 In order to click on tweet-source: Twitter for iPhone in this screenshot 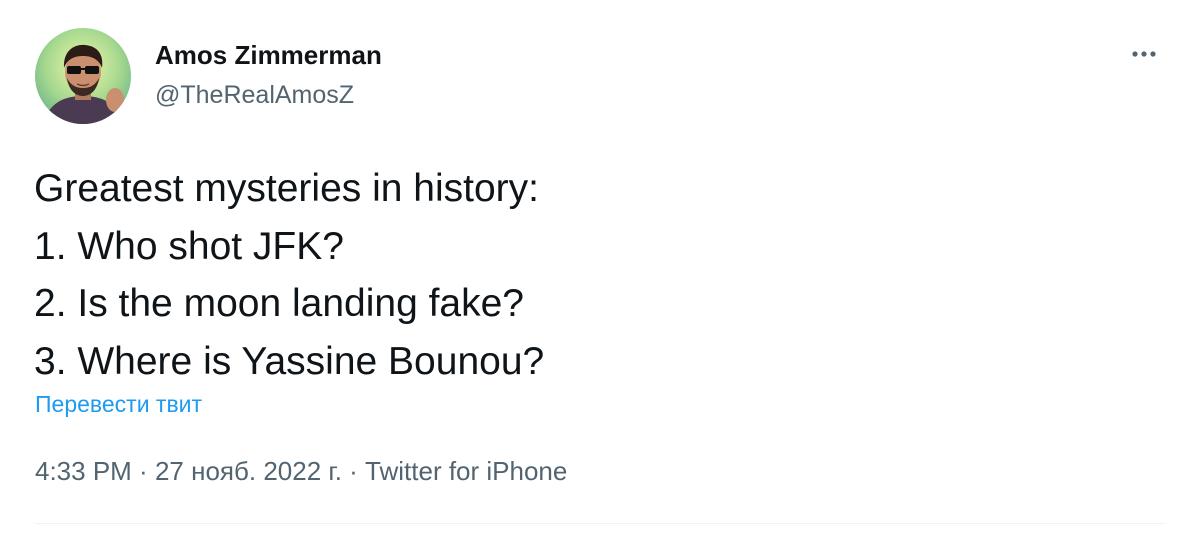, I will do `click(466, 471)`.